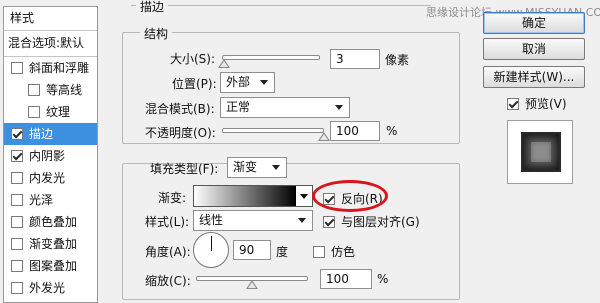  Describe the element at coordinates (534, 23) in the screenshot. I see `ok-button: 确定` at that location.